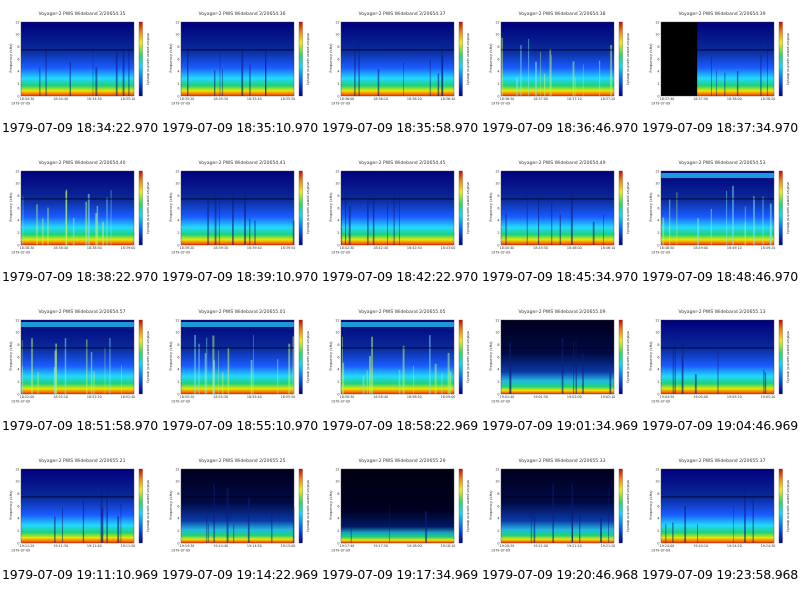 This screenshot has width=800, height=596. Describe the element at coordinates (254, 248) in the screenshot. I see `x-tick-label: 18:39:40` at that location.